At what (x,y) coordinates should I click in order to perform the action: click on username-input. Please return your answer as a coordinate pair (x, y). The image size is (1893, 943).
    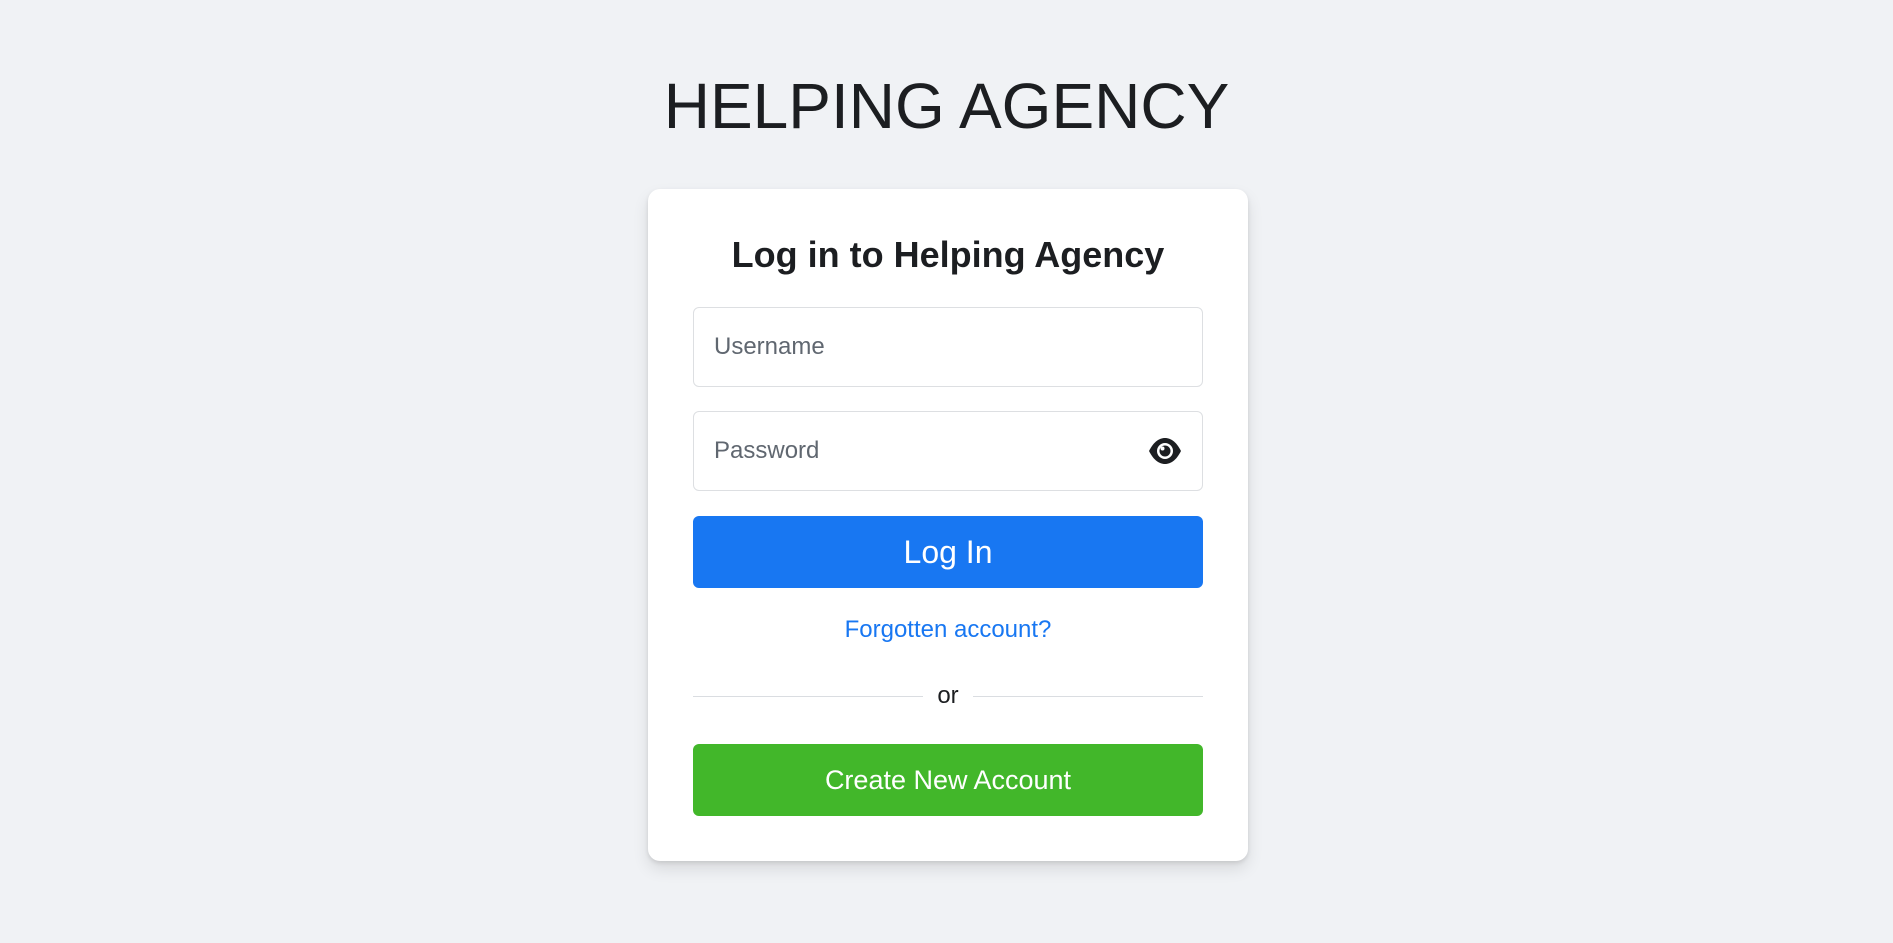
    Looking at the image, I should click on (948, 347).